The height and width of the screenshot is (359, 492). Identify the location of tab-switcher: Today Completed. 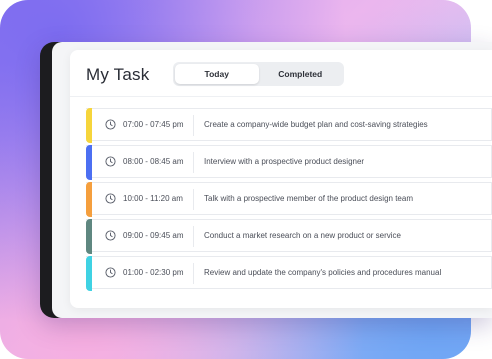
(258, 74).